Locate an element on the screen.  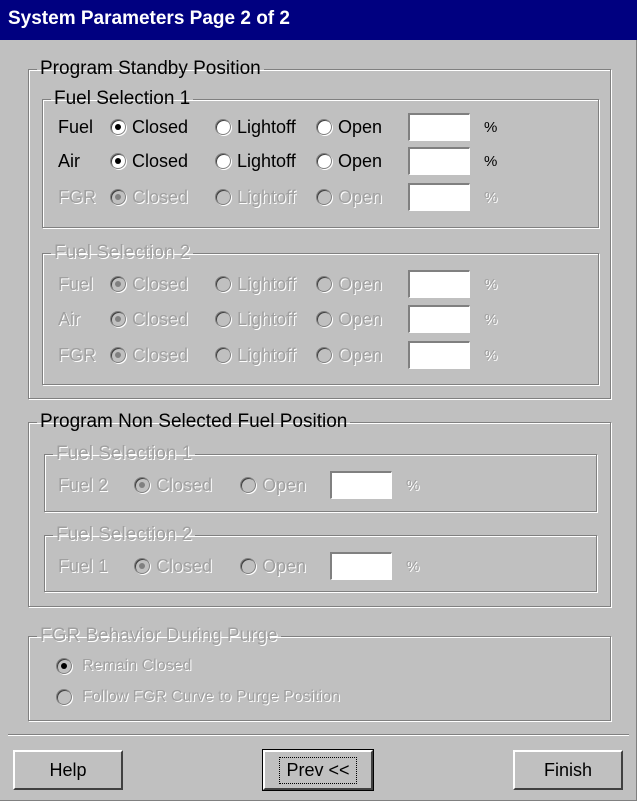
finish-button-label: Finish is located at coordinates (567, 769).